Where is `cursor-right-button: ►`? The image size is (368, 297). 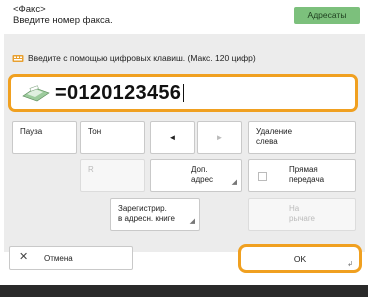 cursor-right-button: ► is located at coordinates (219, 137).